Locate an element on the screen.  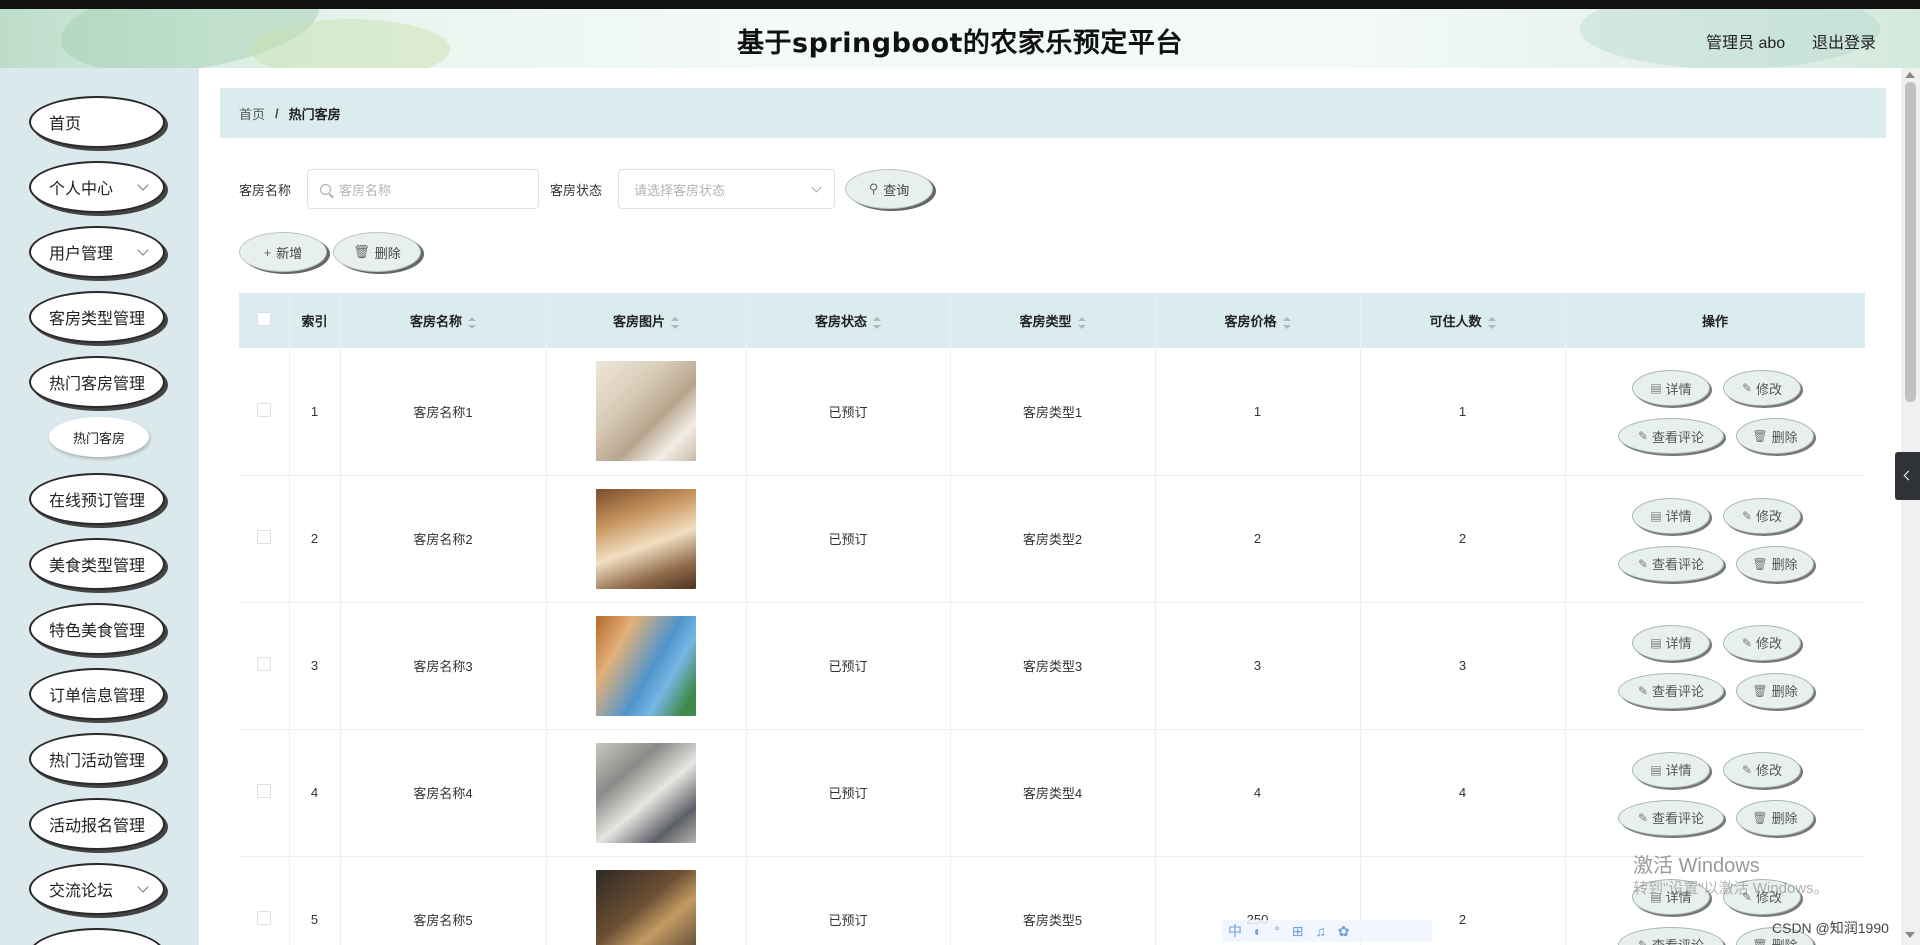
scroll-thumb is located at coordinates (1910, 242).